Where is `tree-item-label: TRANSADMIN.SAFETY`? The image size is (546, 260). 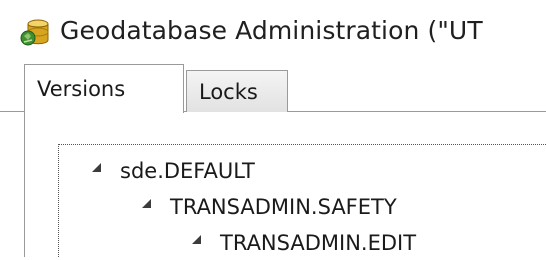
tree-item-label: TRANSADMIN.SAFETY is located at coordinates (283, 207).